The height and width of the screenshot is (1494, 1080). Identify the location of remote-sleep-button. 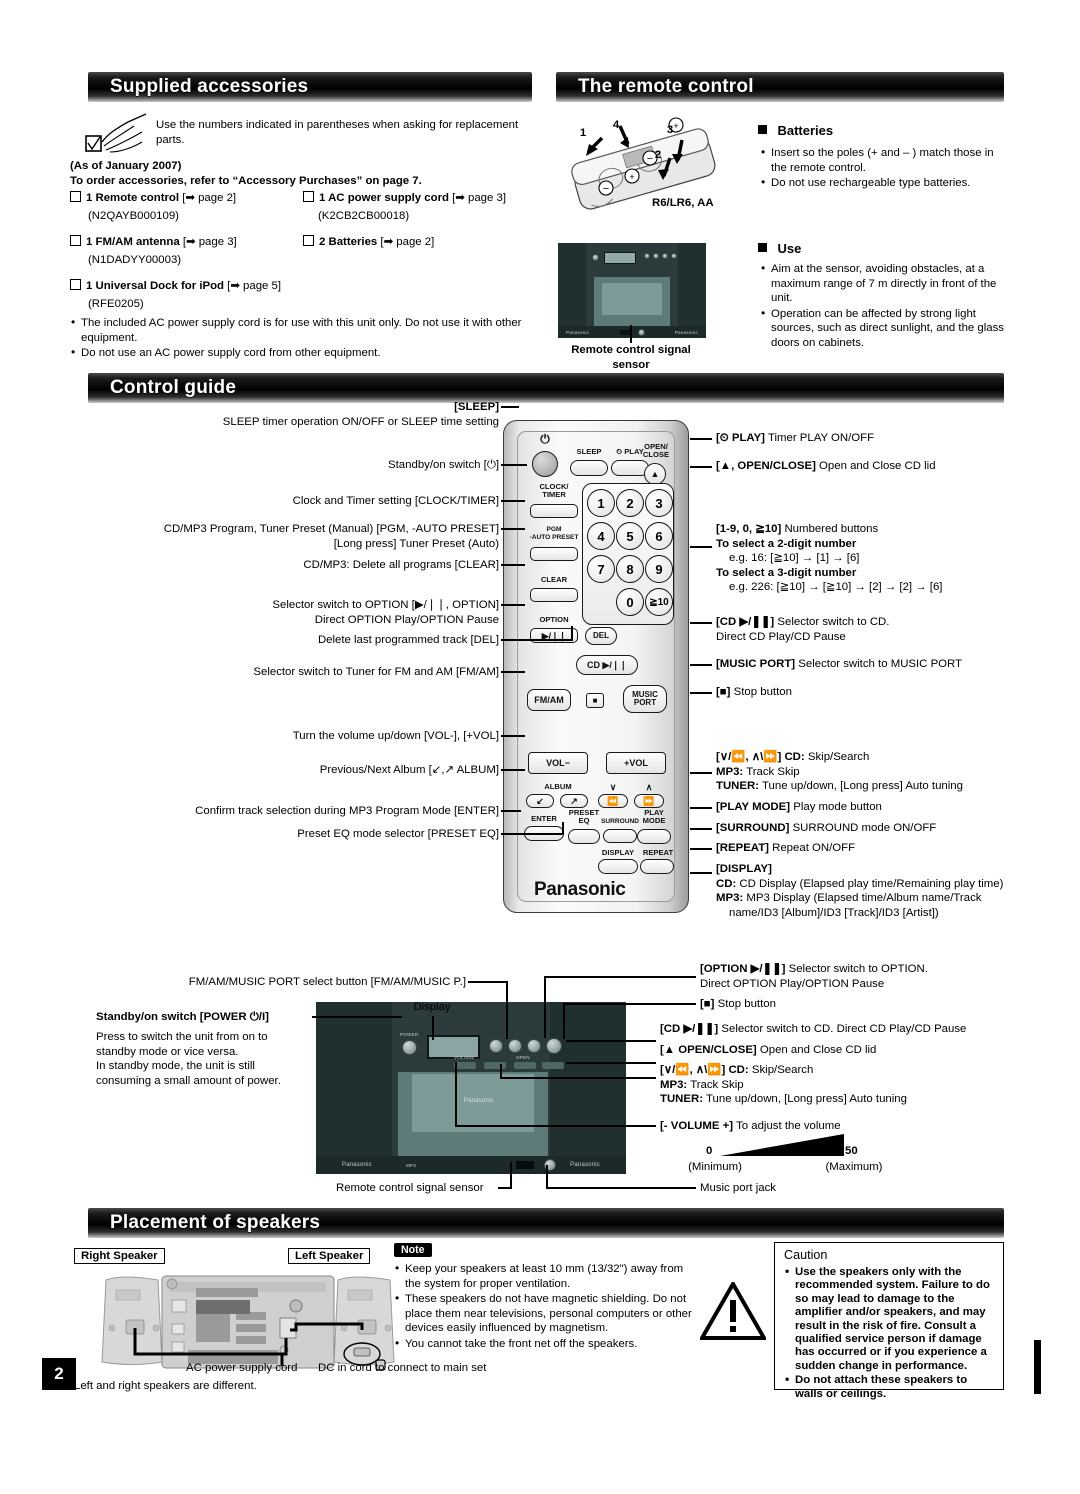
(589, 468).